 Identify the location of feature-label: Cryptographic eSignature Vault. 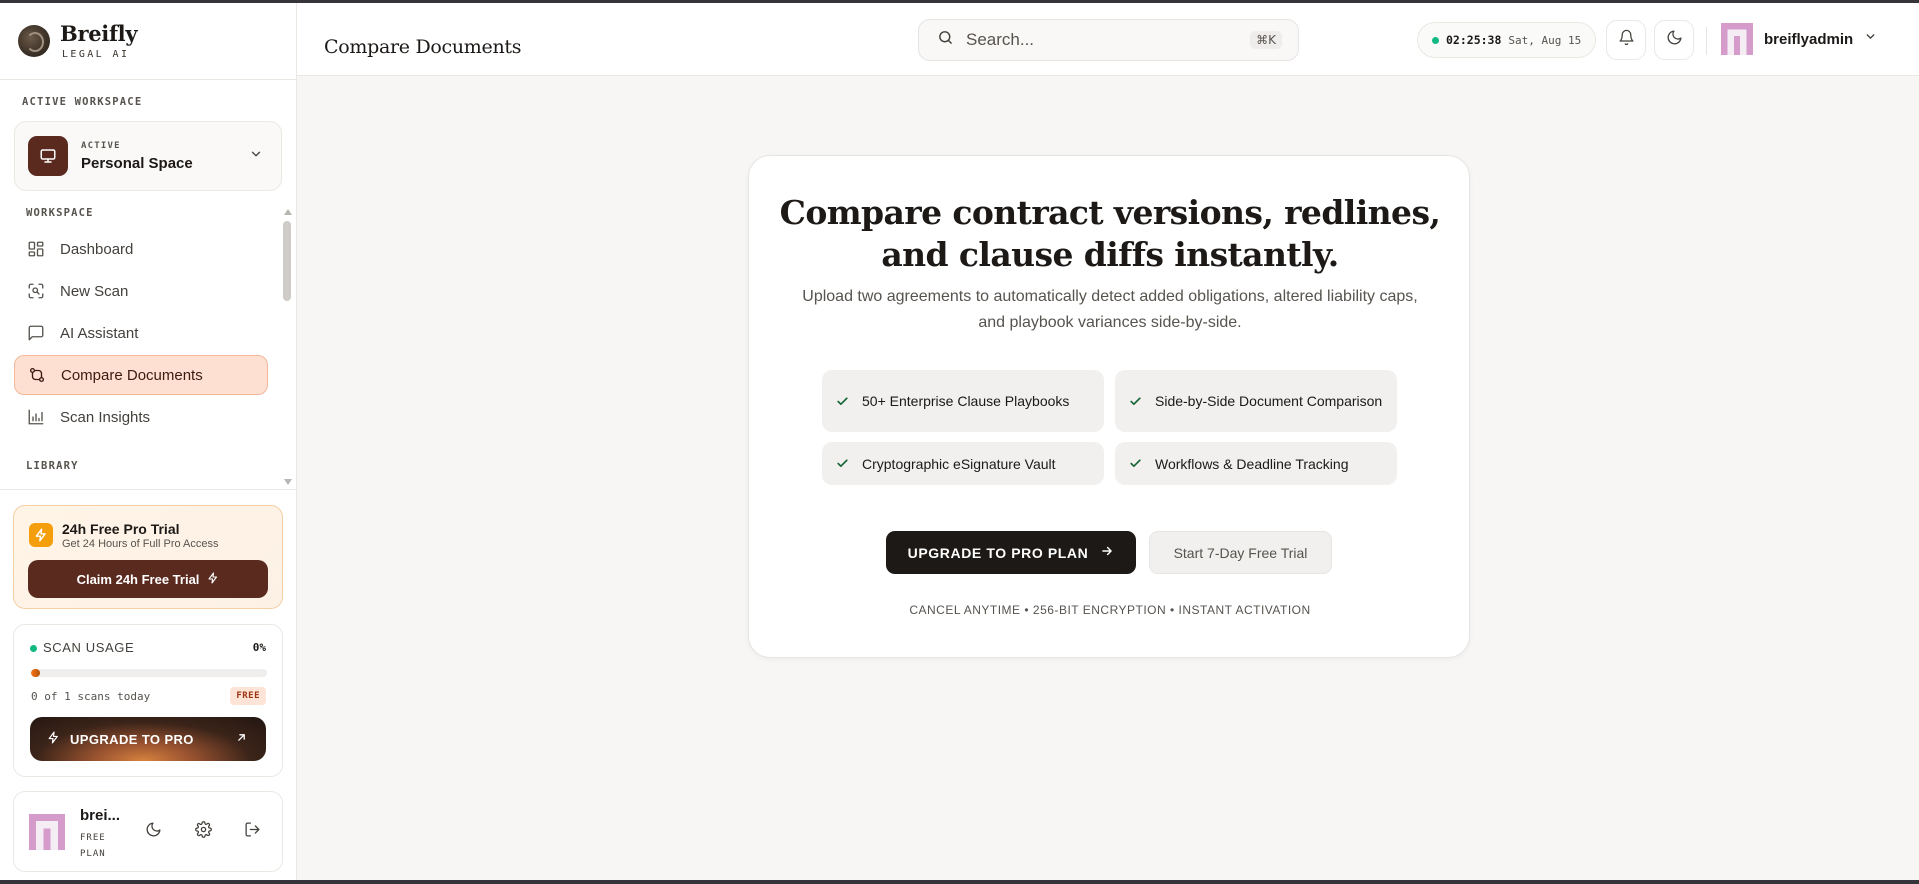
(959, 463).